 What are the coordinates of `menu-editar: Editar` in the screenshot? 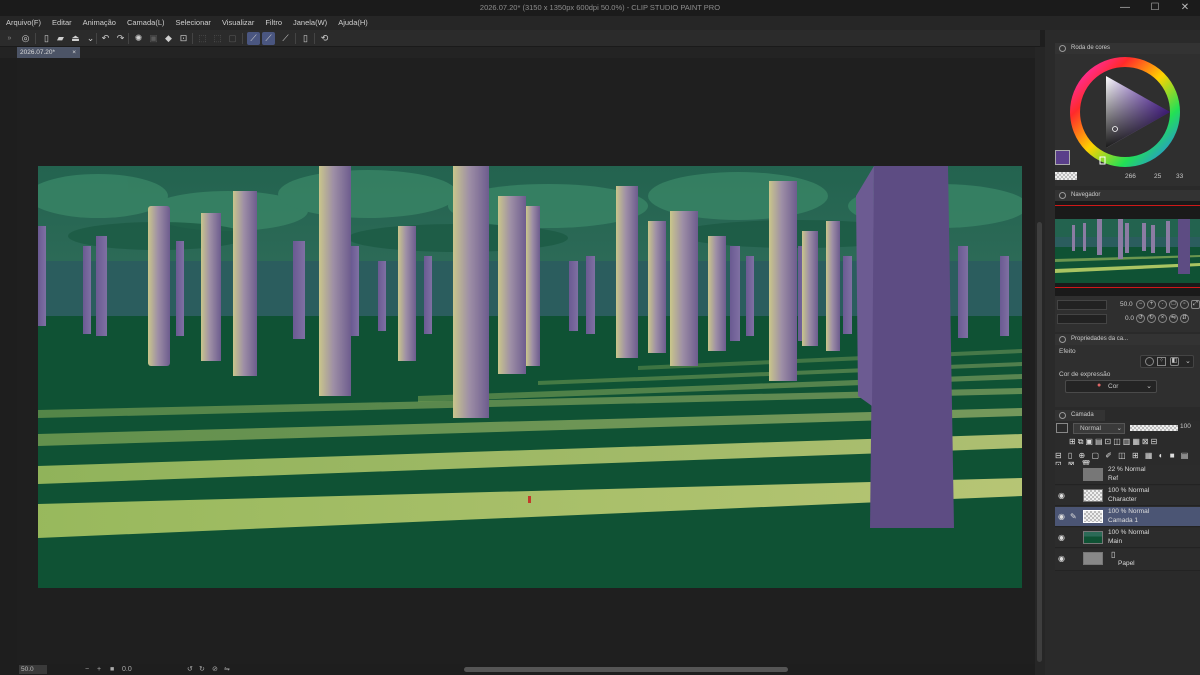 It's located at (62, 23).